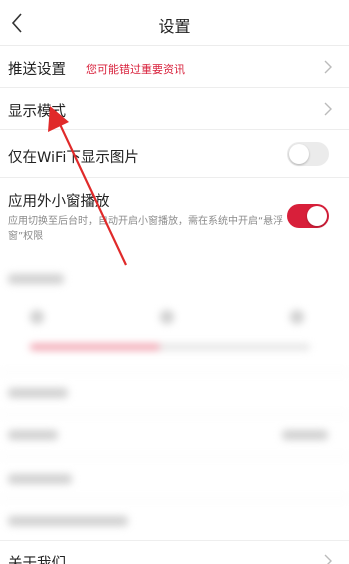 Image resolution: width=349 pixels, height=564 pixels. What do you see at coordinates (174, 154) in the screenshot?
I see `wifi-images-row: 仅在WiFi下显示图片` at bounding box center [174, 154].